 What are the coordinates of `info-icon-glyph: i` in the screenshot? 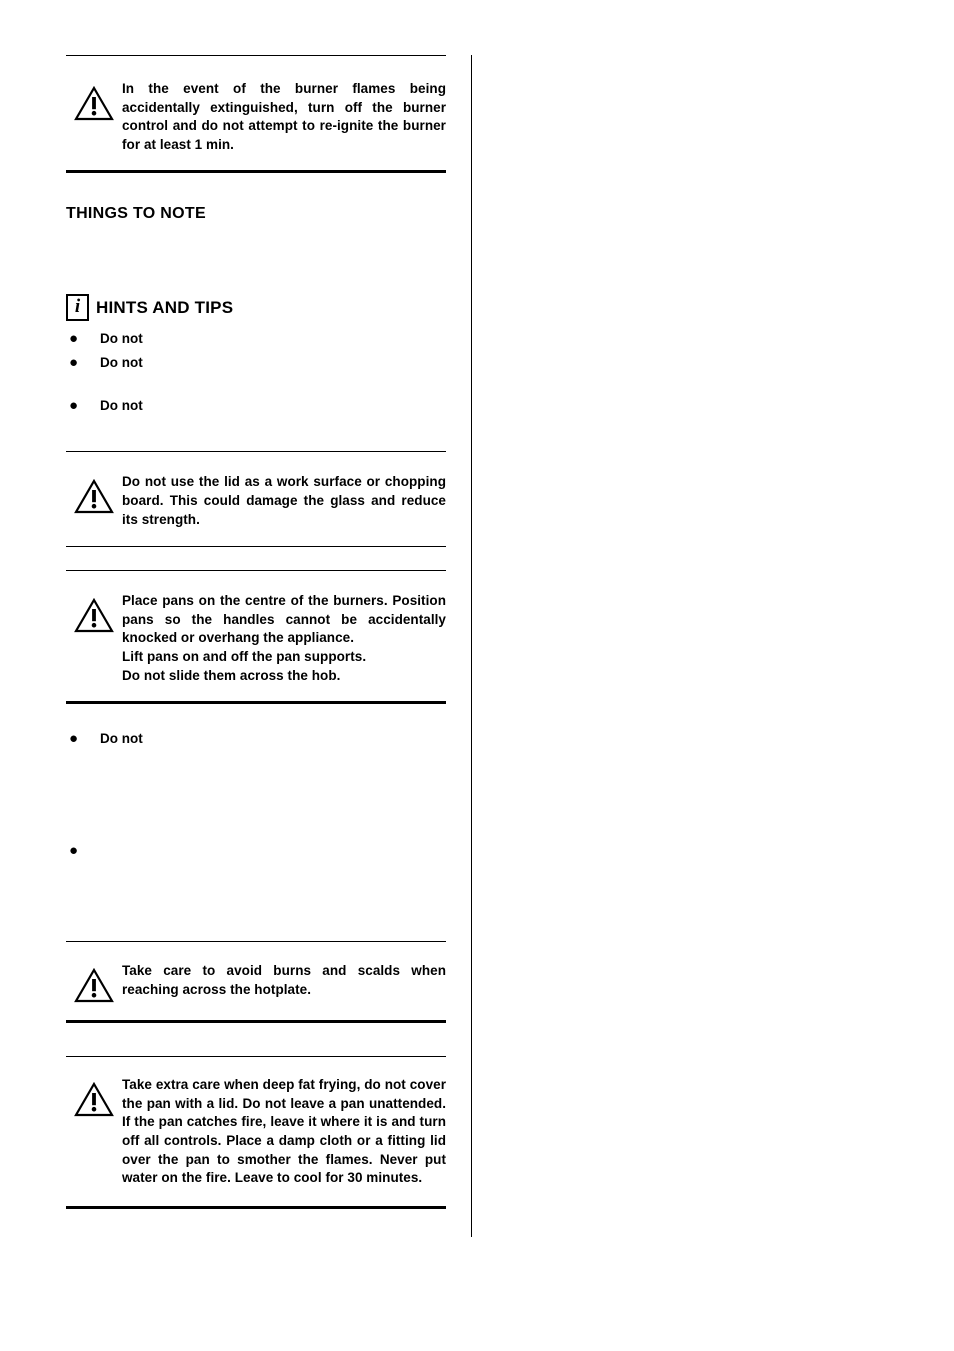 It's located at (77, 307).